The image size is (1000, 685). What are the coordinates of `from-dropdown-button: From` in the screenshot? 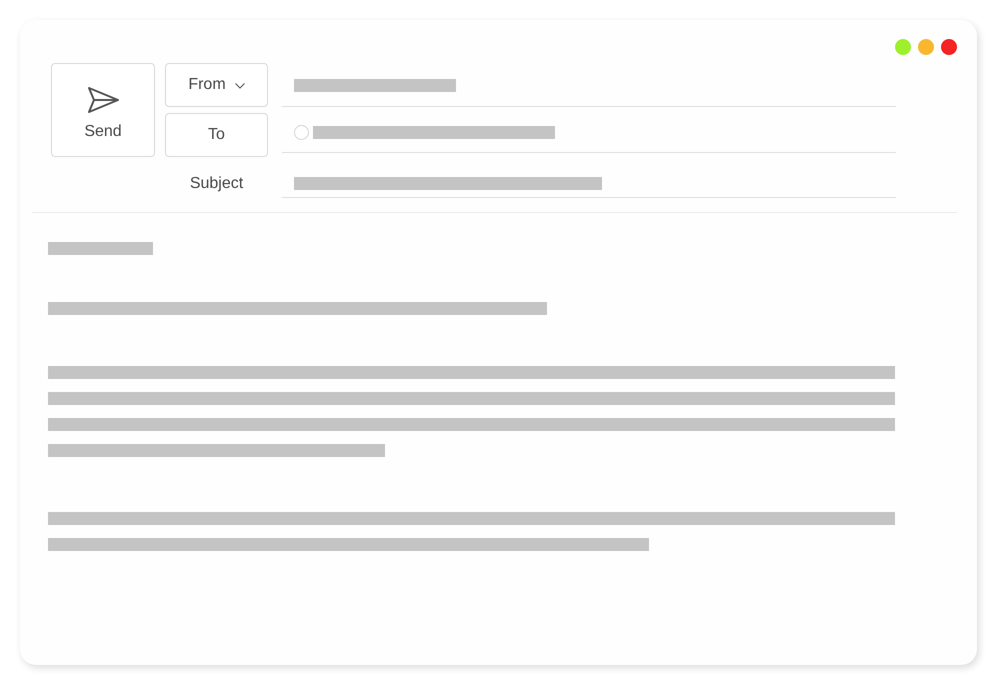 It's located at (216, 85).